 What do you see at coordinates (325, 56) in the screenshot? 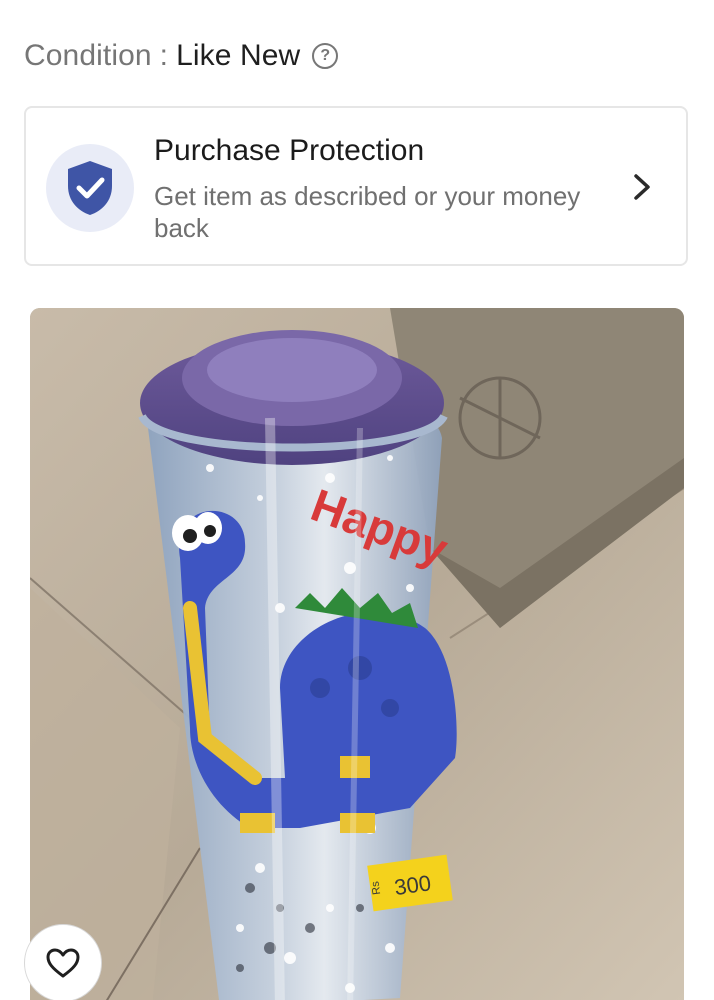
I see `help-circle-icon: ?` at bounding box center [325, 56].